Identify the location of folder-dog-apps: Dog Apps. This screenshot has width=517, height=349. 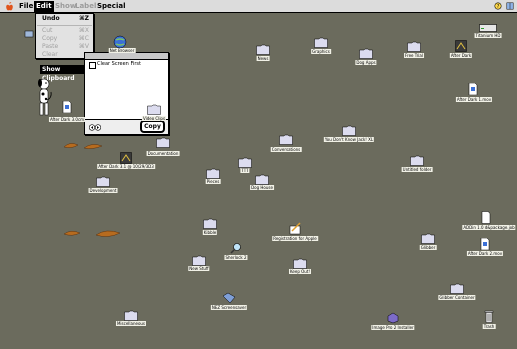
(366, 58).